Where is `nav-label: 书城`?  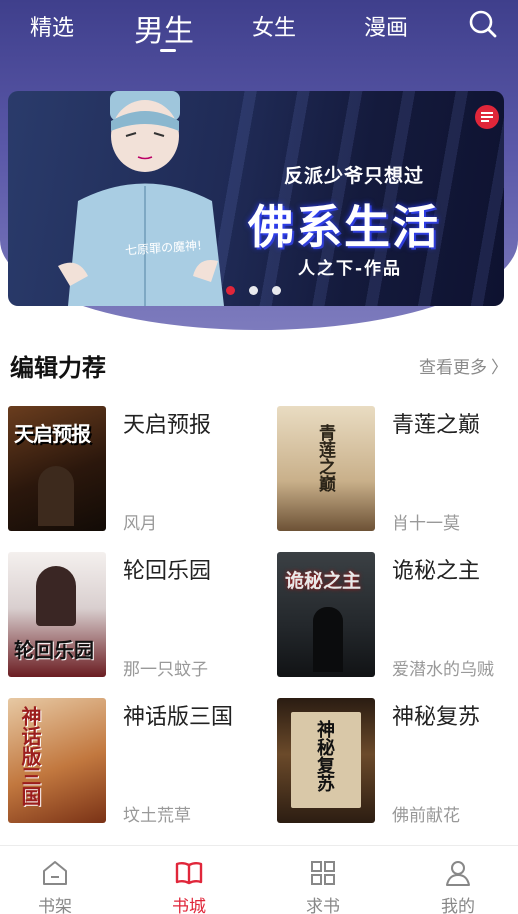 nav-label: 书城 is located at coordinates (189, 905).